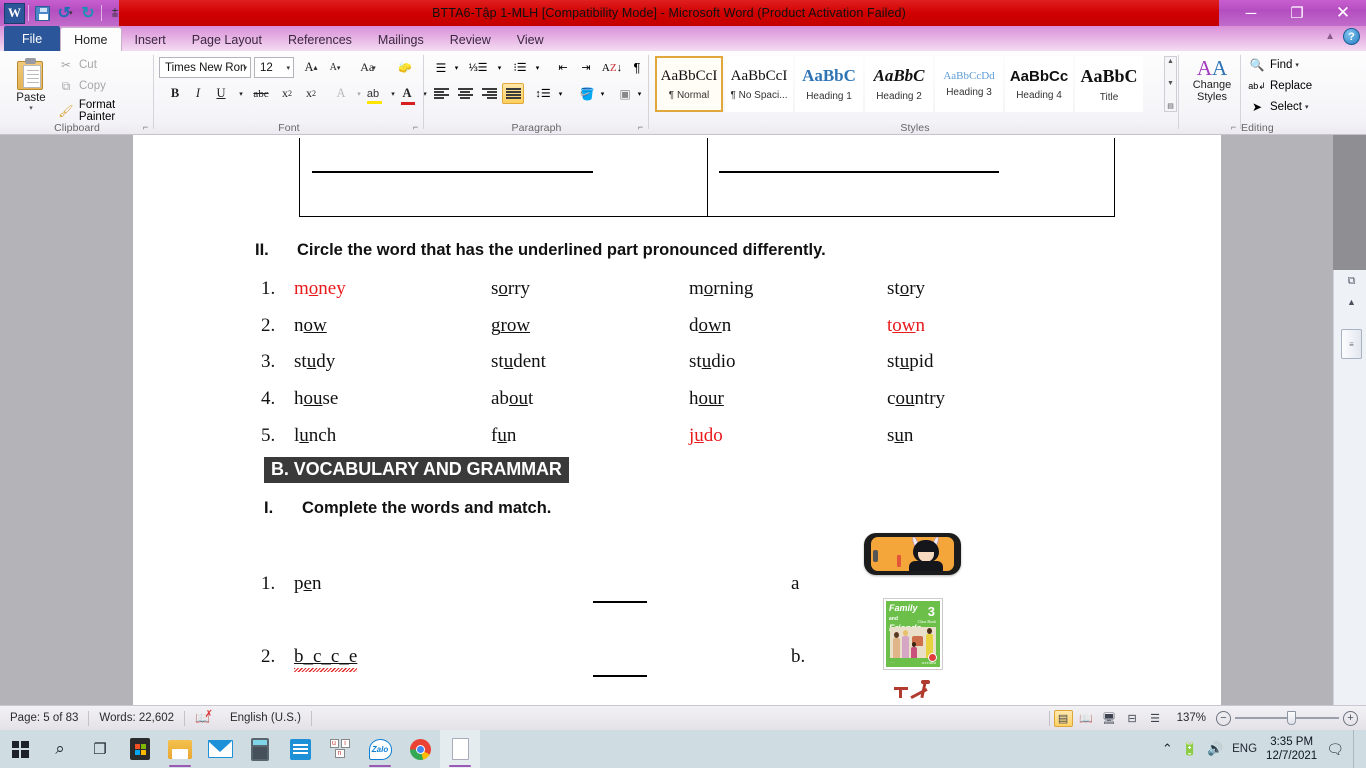 This screenshot has height=768, width=1366. I want to click on line-spacing-dropdown: ▾, so click(560, 93).